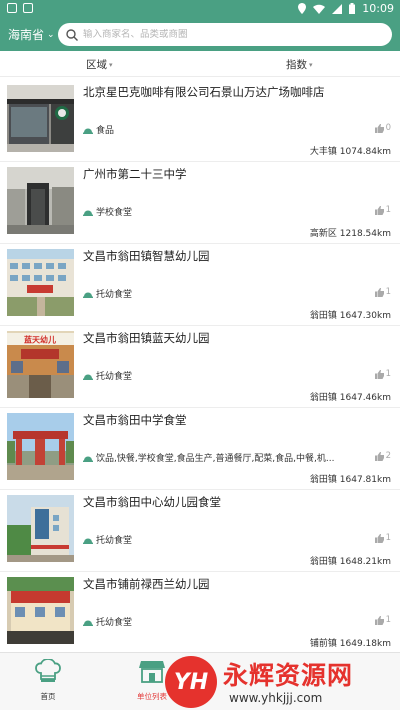 This screenshot has height=710, width=400. What do you see at coordinates (152, 672) in the screenshot?
I see `store-icon` at bounding box center [152, 672].